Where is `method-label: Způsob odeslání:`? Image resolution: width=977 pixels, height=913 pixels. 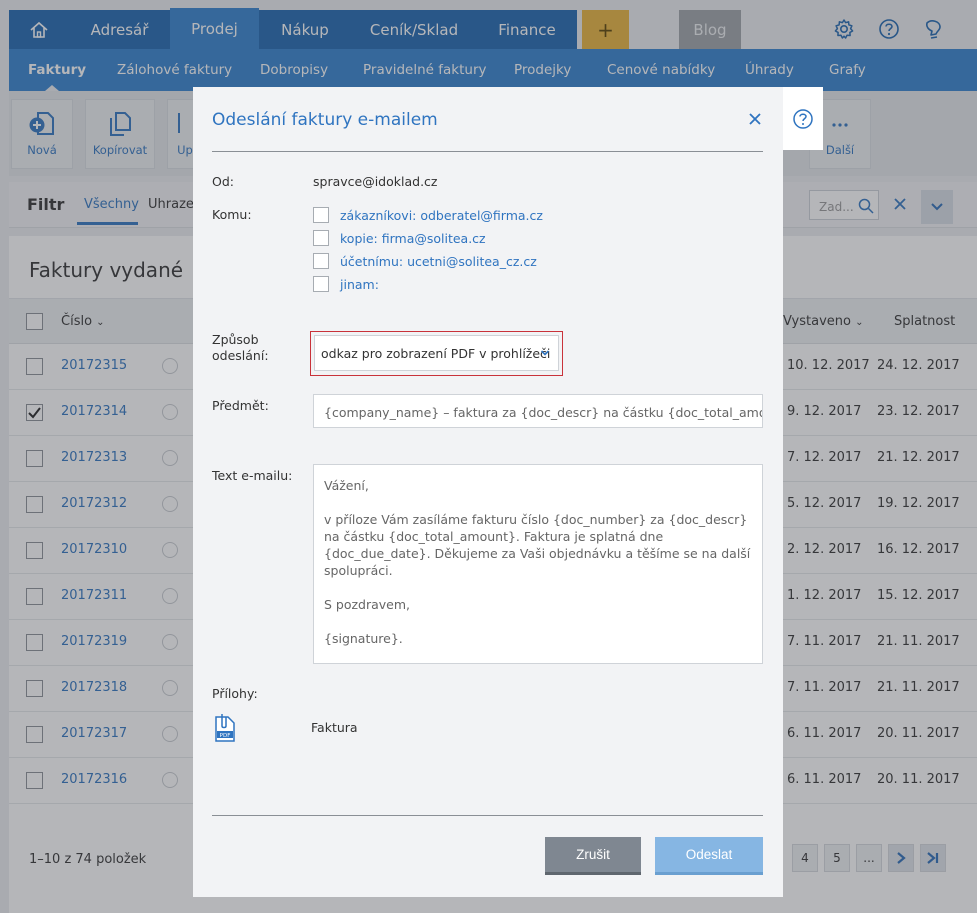
method-label: Způsob odeslání: is located at coordinates (240, 347).